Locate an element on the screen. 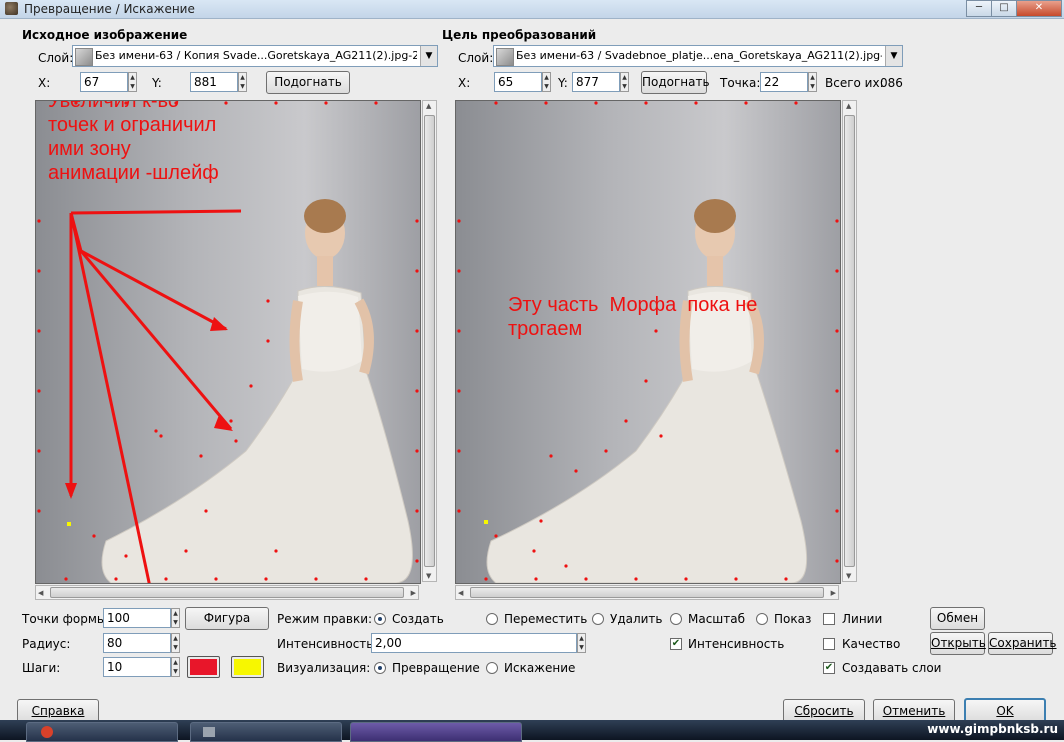  title-bar: Превращение / Искажение ─ □ ✕ is located at coordinates (532, 9).